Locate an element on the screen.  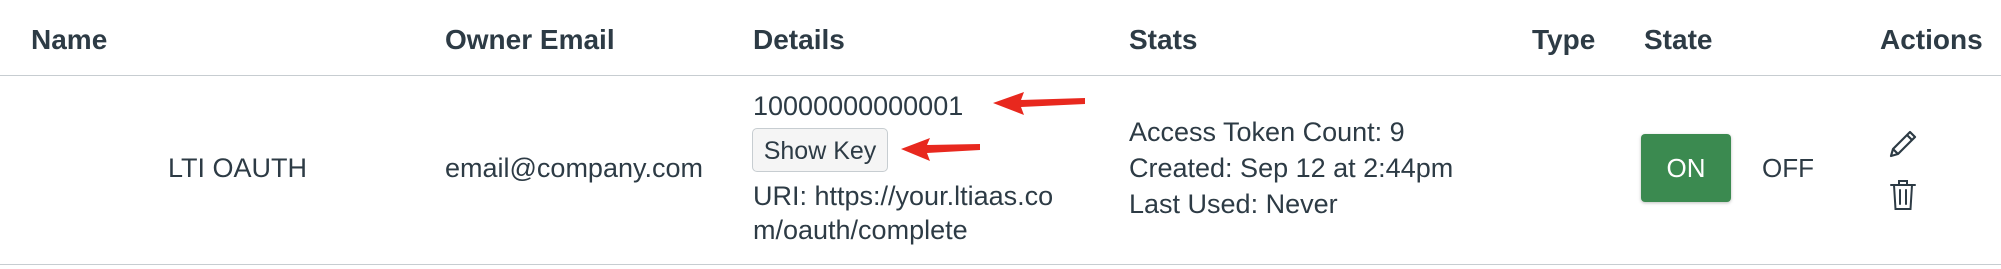
stat-created: Created: Sep 12 at 2:44pm is located at coordinates (1291, 168).